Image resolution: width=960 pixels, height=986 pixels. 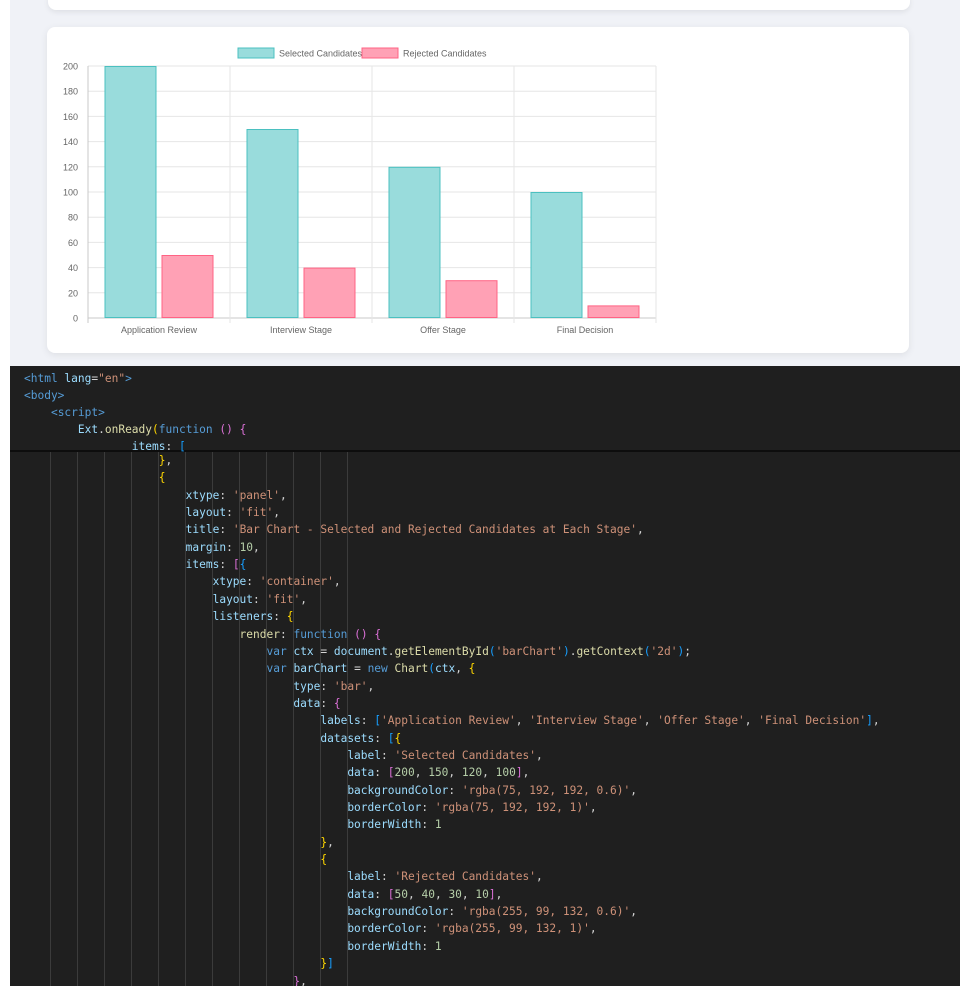 What do you see at coordinates (377, 669) in the screenshot?
I see `code-token: new` at bounding box center [377, 669].